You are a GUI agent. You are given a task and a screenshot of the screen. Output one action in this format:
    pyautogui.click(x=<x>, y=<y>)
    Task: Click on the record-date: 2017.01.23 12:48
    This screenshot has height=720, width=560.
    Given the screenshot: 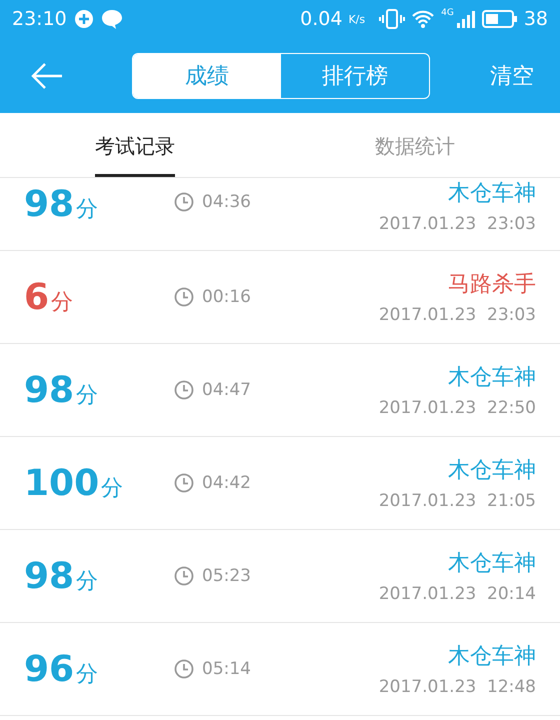 What is the action you would take?
    pyautogui.click(x=457, y=687)
    